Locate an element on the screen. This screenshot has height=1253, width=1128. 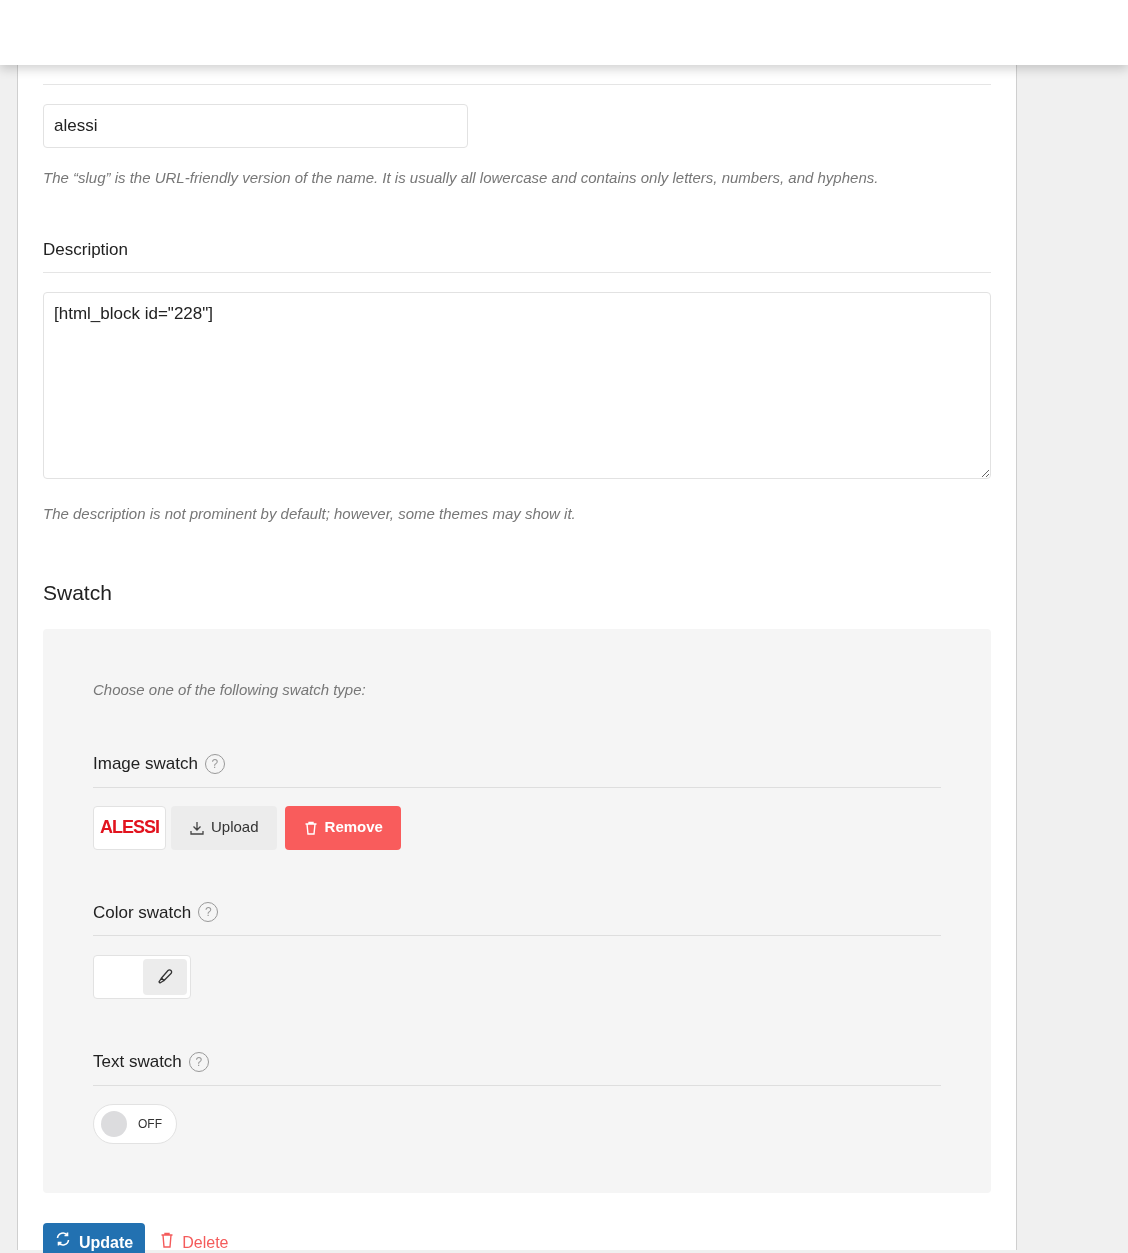
remove-button: Remove is located at coordinates (342, 827).